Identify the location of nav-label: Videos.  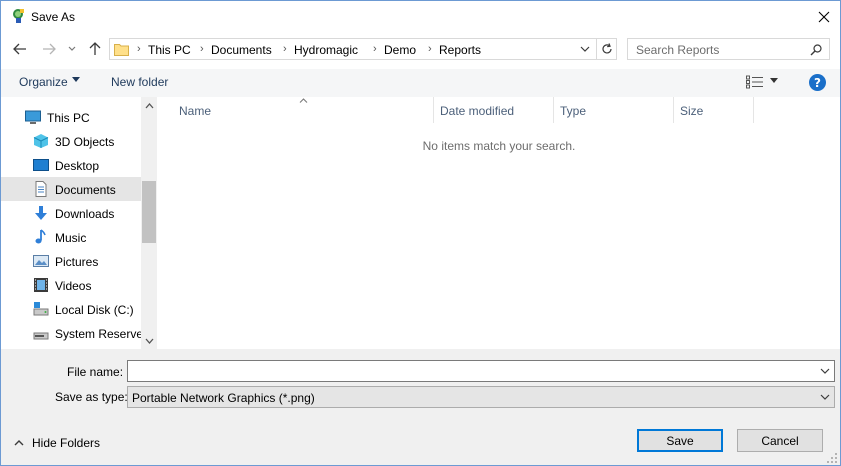
(73, 286).